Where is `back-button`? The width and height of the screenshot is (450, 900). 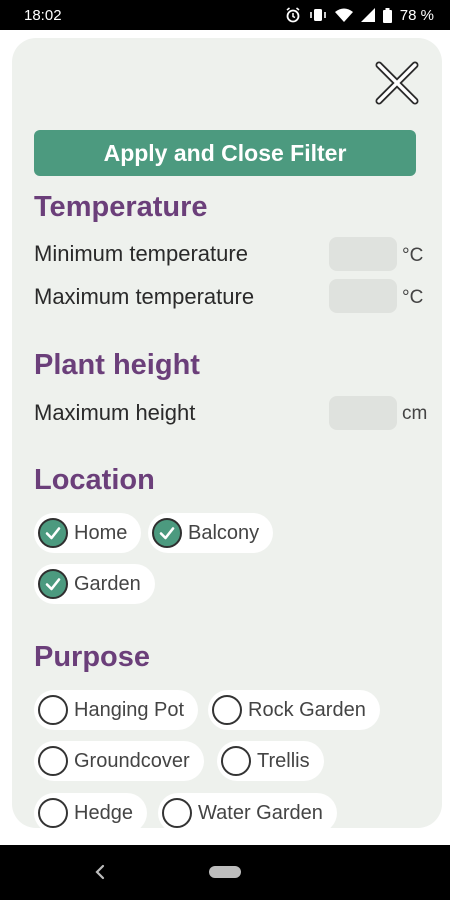 back-button is located at coordinates (100, 872).